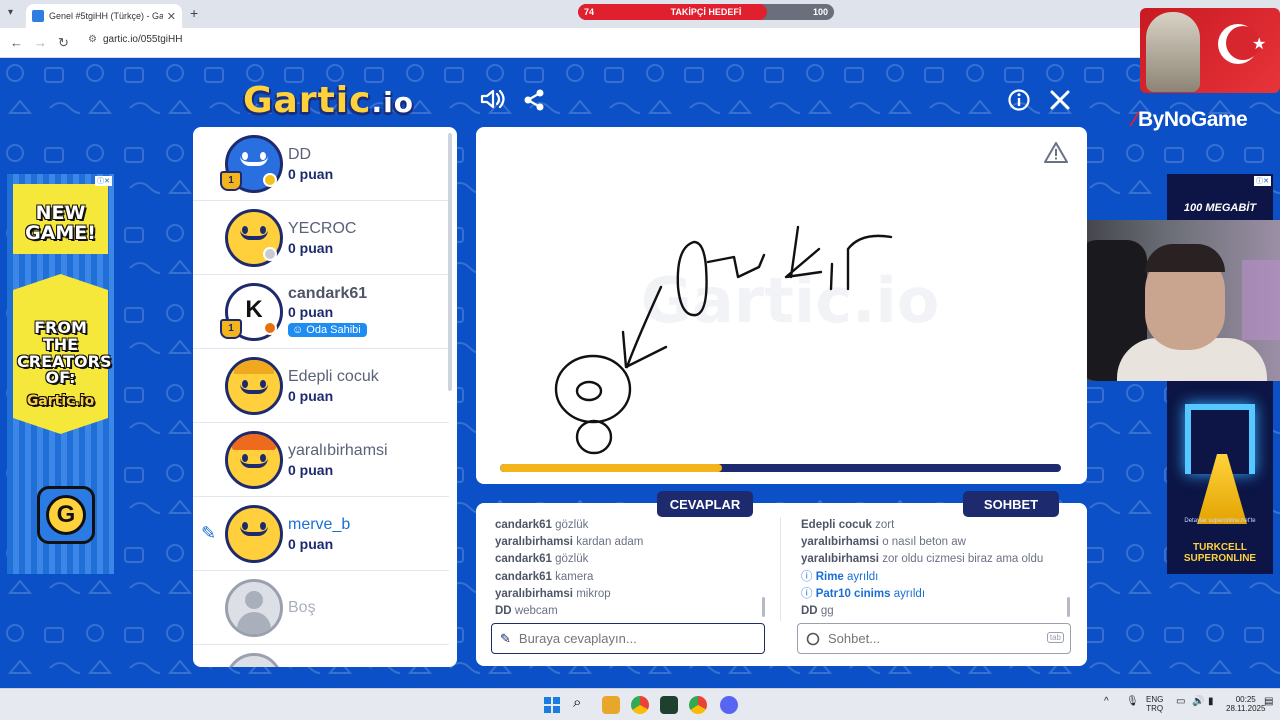  I want to click on windows-start-icon, so click(552, 705).